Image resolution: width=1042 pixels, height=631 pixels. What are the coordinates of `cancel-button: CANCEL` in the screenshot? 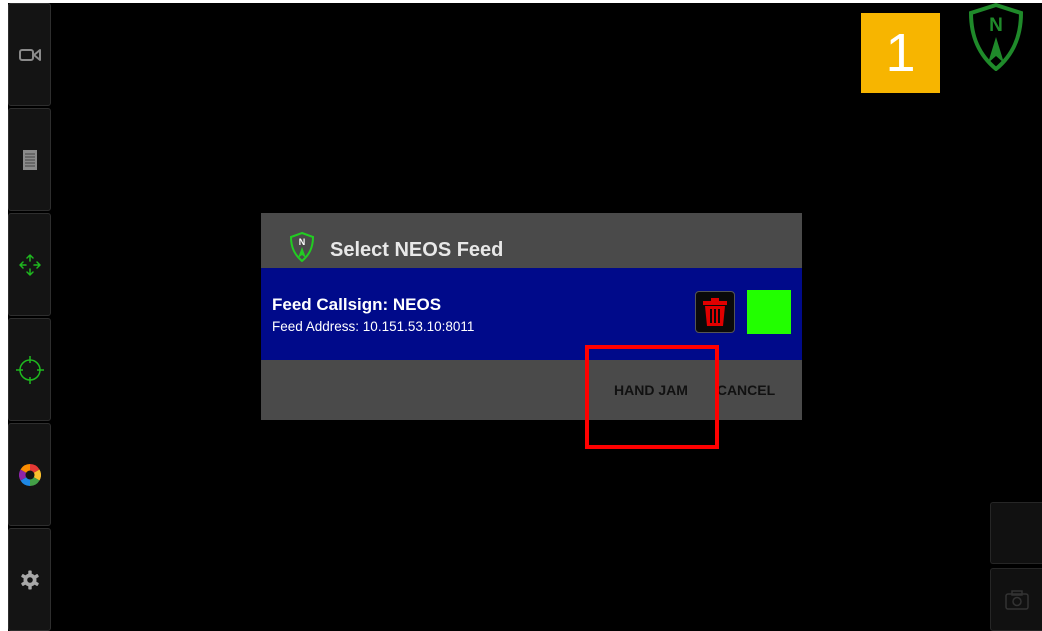 It's located at (746, 390).